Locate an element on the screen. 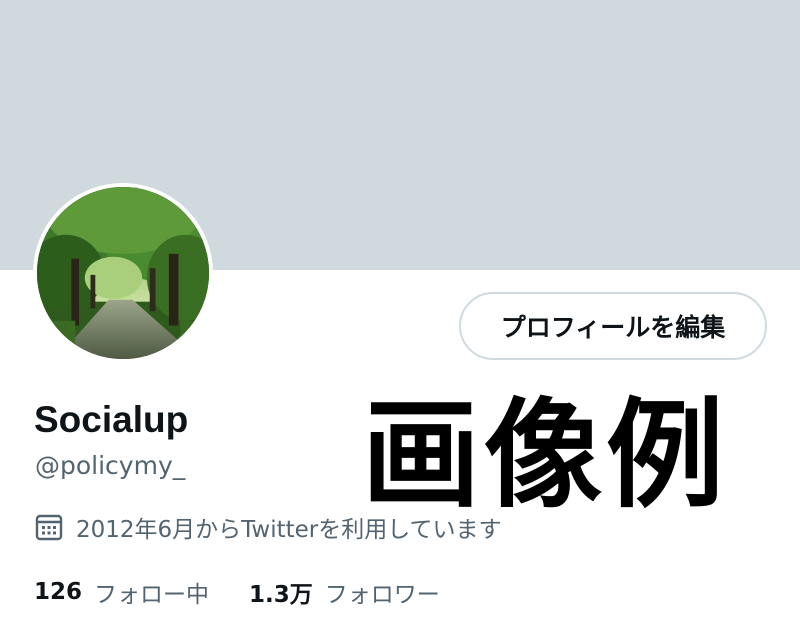 This screenshot has height=633, width=800. avatar is located at coordinates (123, 273).